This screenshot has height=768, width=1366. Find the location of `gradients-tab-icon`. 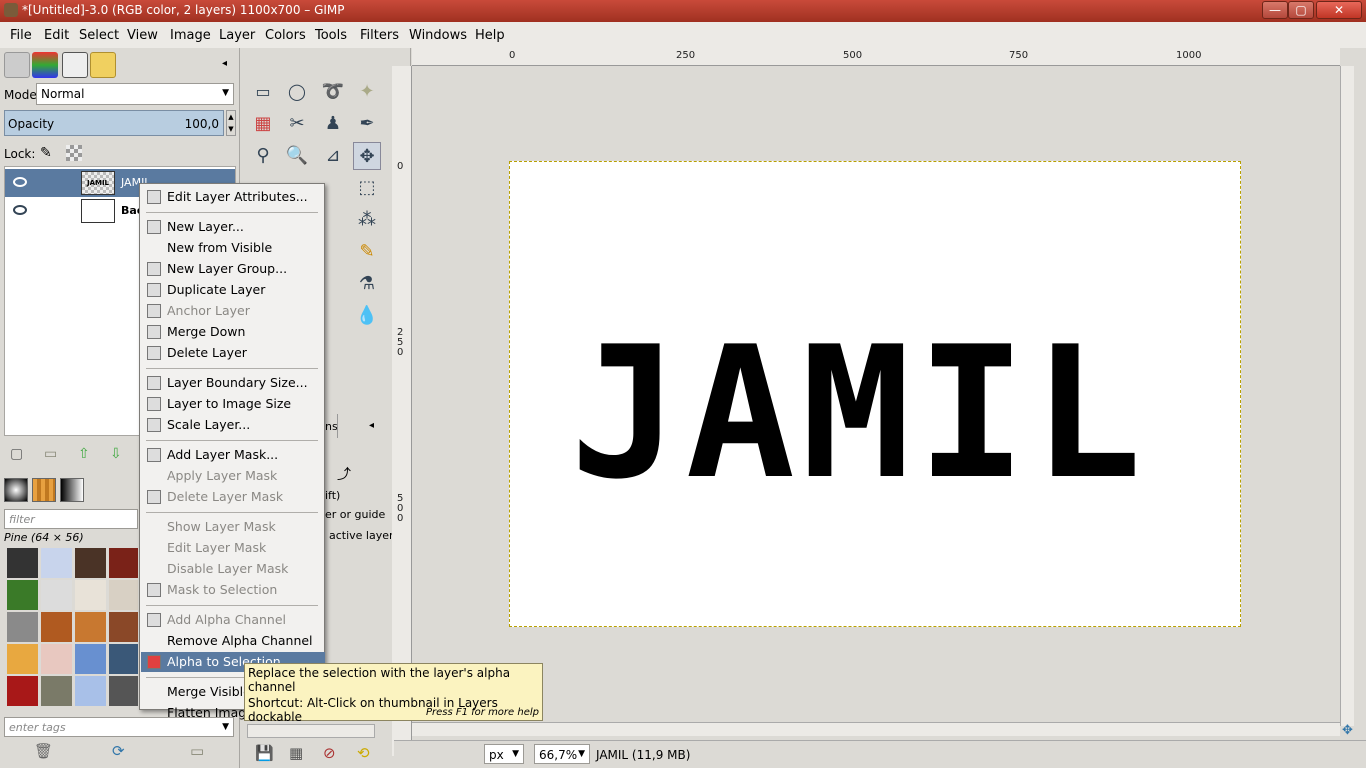

gradients-tab-icon is located at coordinates (72, 490).